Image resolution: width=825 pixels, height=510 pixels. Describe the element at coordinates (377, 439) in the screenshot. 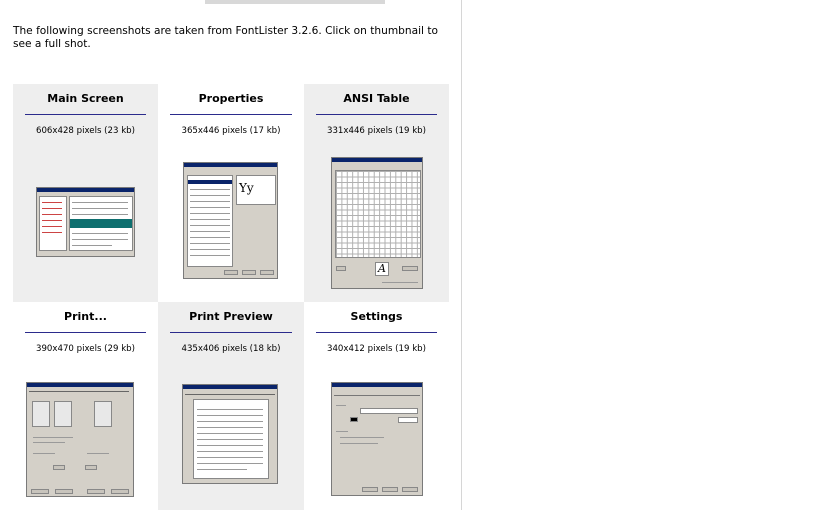

I see `thumbnail-settings` at that location.